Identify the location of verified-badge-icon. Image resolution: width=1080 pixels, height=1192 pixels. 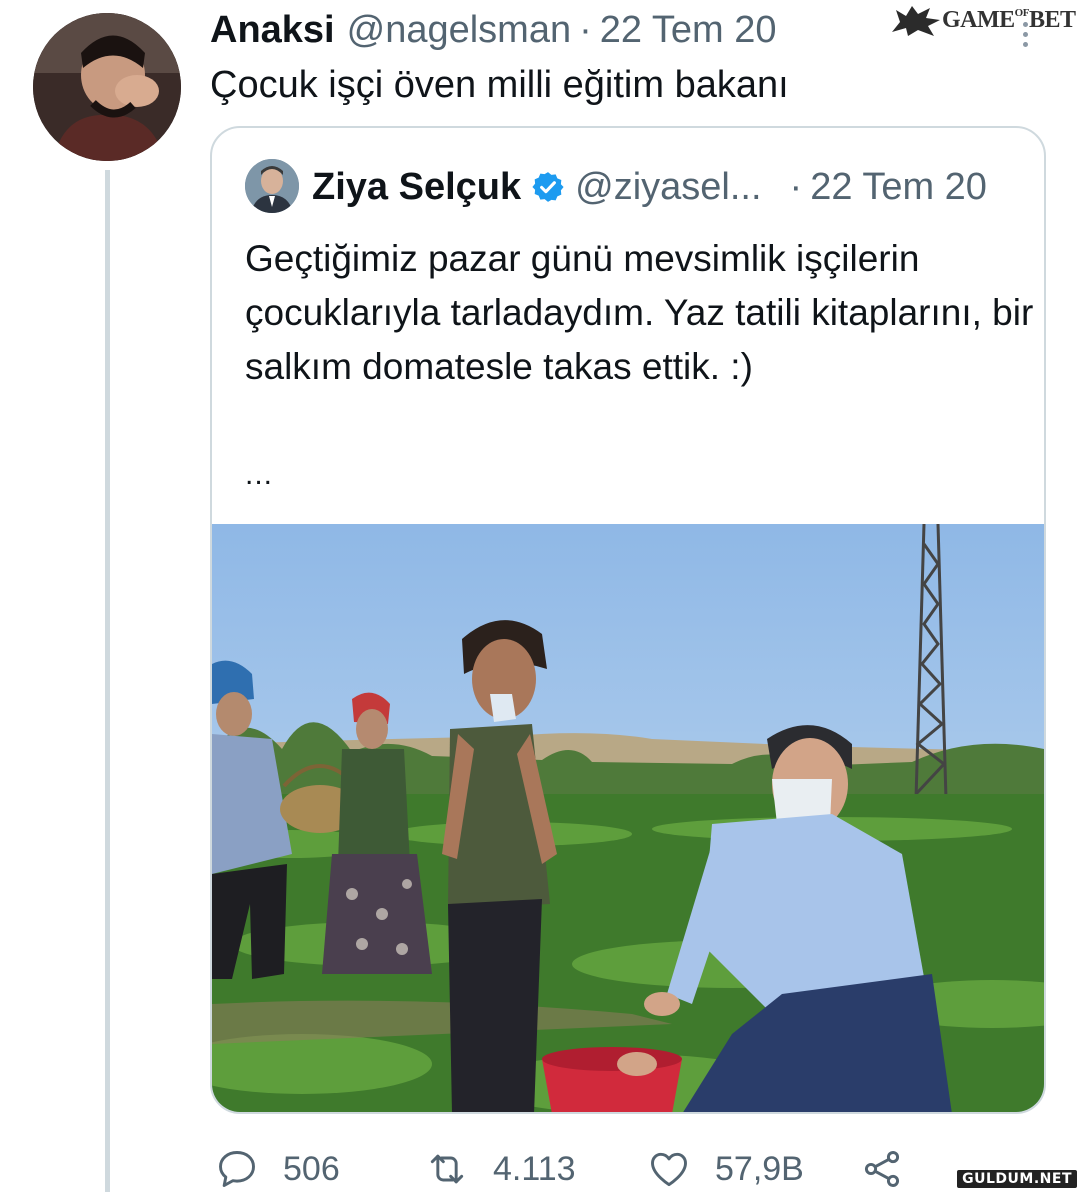
(548, 187).